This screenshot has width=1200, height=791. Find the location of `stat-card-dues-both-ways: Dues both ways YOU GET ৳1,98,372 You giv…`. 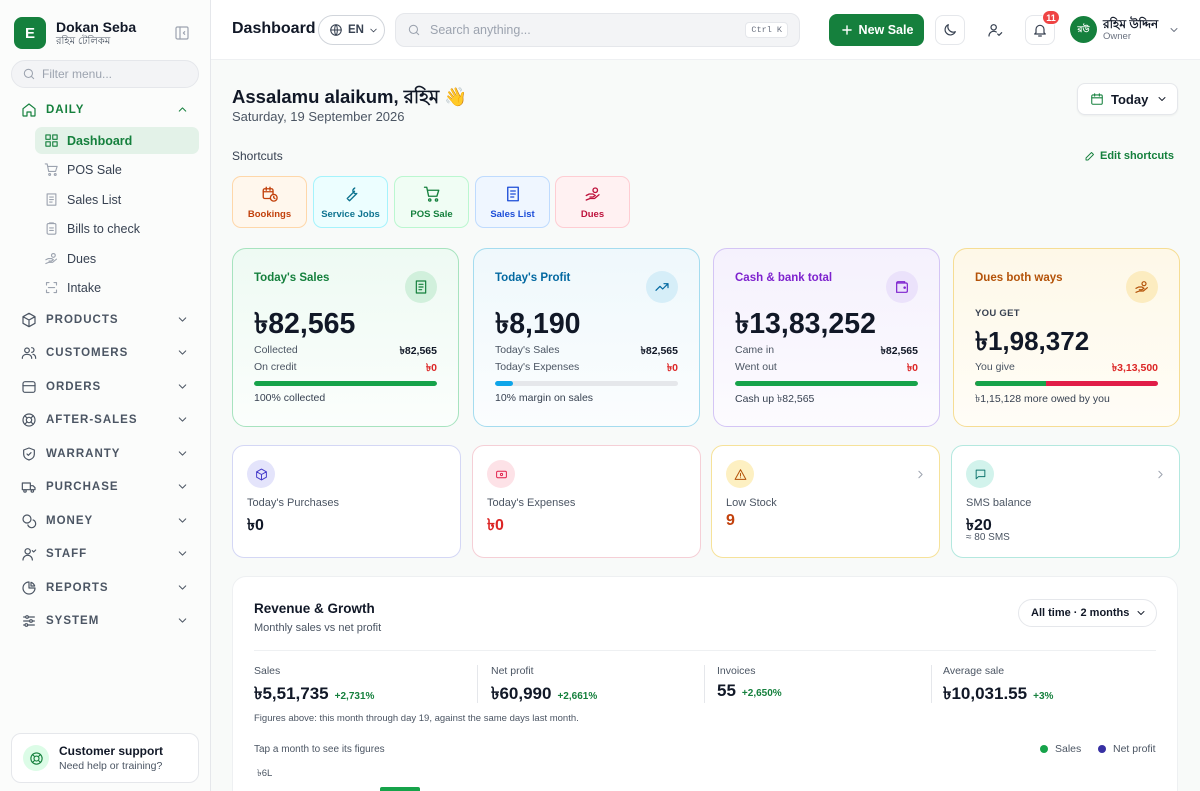

stat-card-dues-both-ways: Dues both ways YOU GET ৳1,98,372 You giv… is located at coordinates (1066, 337).